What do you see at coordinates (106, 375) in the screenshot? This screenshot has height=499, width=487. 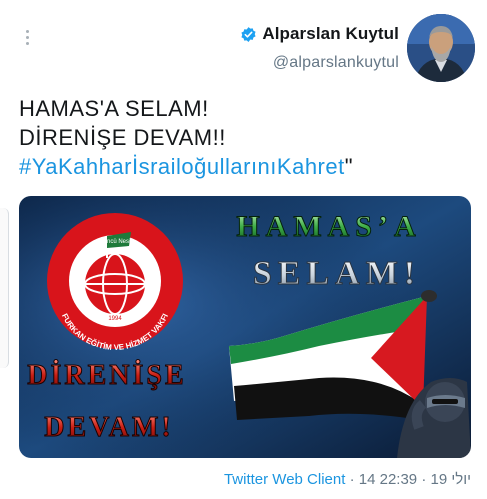 I see `poster-text-direnise: DİRENİŞE` at bounding box center [106, 375].